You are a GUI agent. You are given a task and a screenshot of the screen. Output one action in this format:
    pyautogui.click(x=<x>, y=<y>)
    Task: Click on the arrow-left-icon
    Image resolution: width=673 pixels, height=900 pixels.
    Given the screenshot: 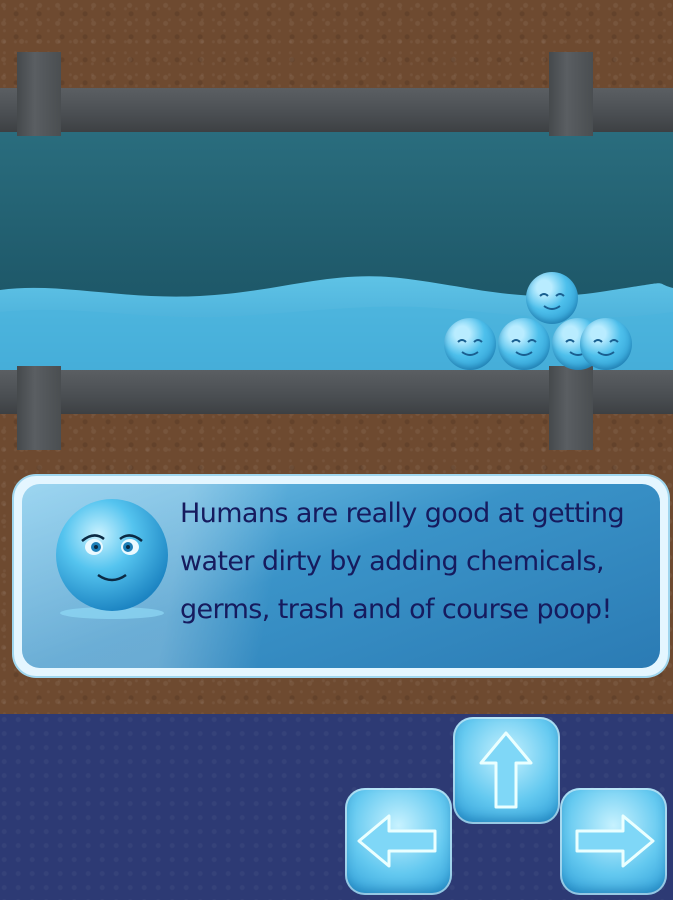 What is the action you would take?
    pyautogui.click(x=397, y=841)
    